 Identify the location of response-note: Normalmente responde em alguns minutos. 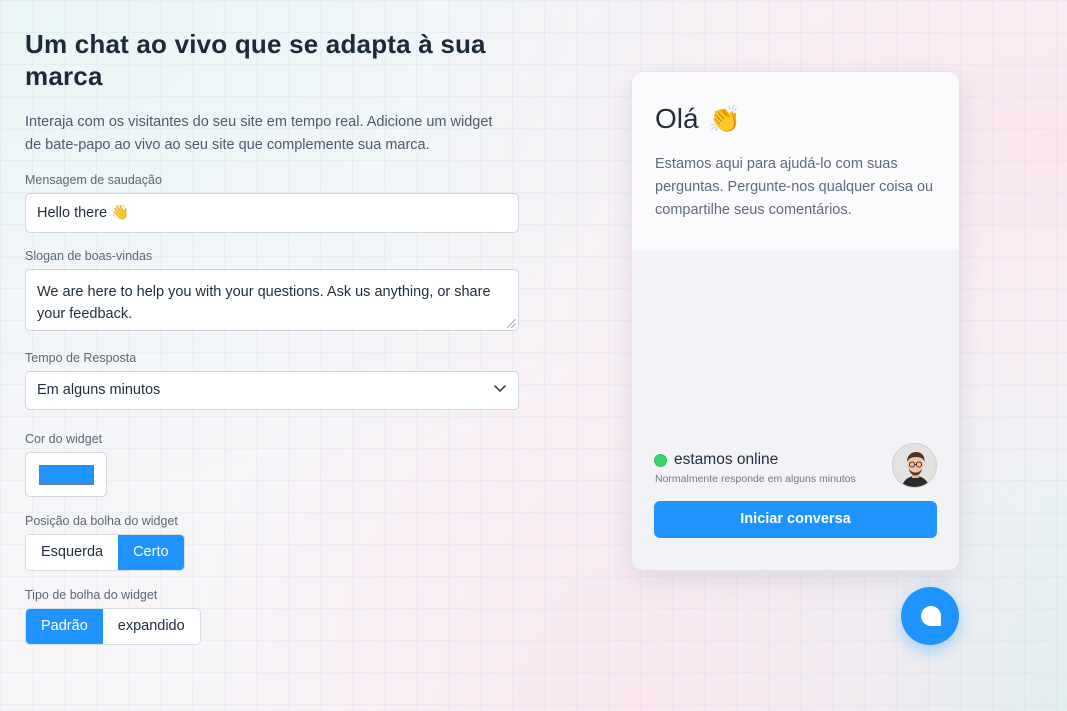
(755, 479).